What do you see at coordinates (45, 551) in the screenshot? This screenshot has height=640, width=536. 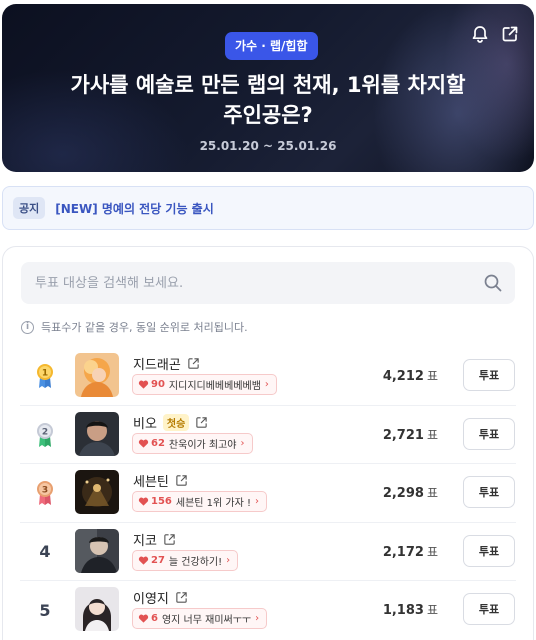 I see `rank-number: 4` at bounding box center [45, 551].